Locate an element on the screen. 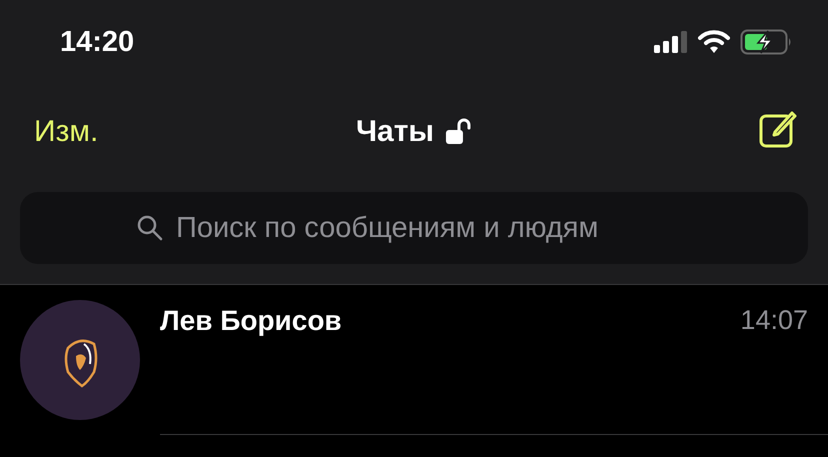 This screenshot has height=457, width=828. search-field: Поиск по сообщениям и людям is located at coordinates (414, 228).